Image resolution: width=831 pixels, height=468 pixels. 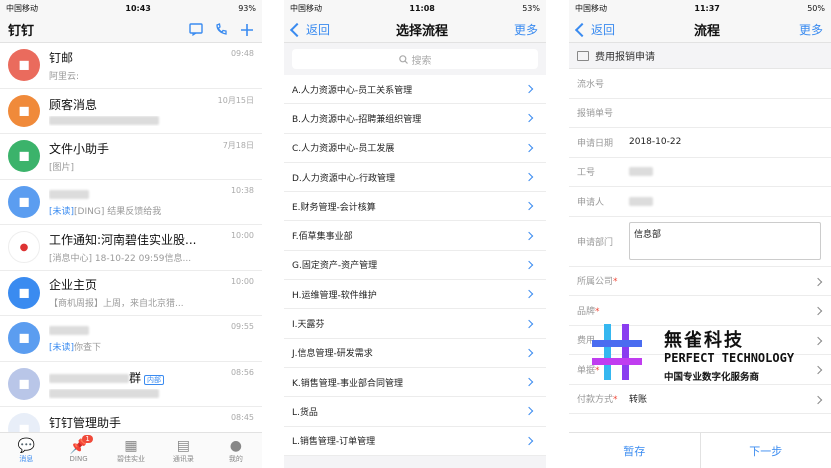 I want to click on field-label: 品牌*, so click(x=603, y=310).